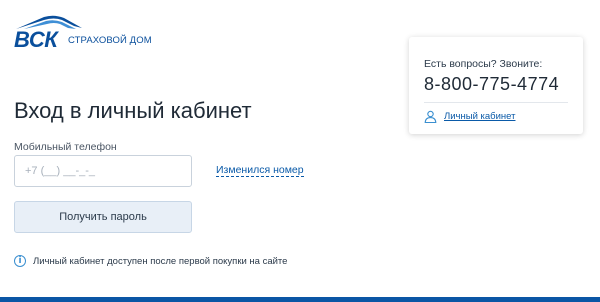 The height and width of the screenshot is (302, 600). I want to click on account-link: Личный кабинет, so click(479, 116).